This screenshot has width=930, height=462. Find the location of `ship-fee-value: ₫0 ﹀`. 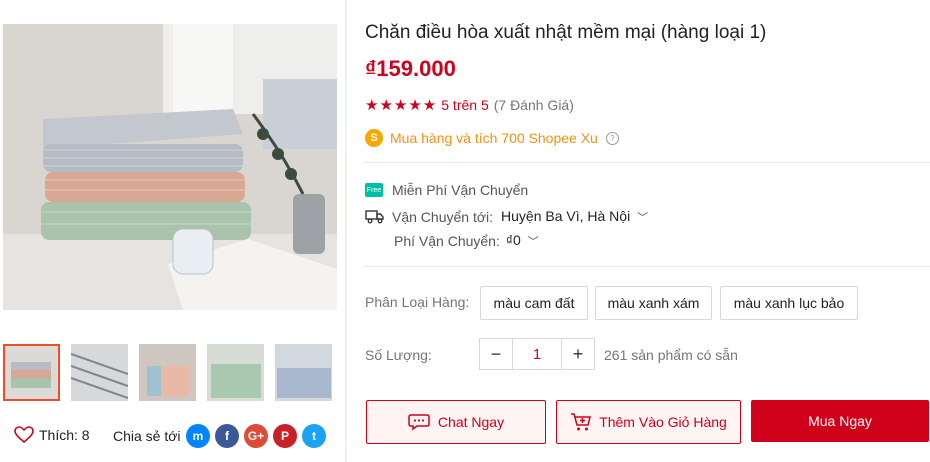

ship-fee-value: ₫0 ﹀ is located at coordinates (522, 240).